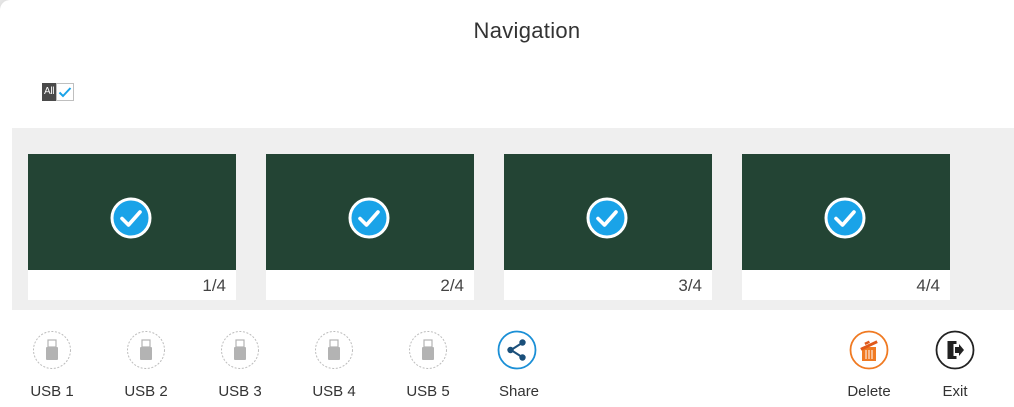 The image size is (1014, 407). What do you see at coordinates (49, 92) in the screenshot?
I see `select-all-label: All` at bounding box center [49, 92].